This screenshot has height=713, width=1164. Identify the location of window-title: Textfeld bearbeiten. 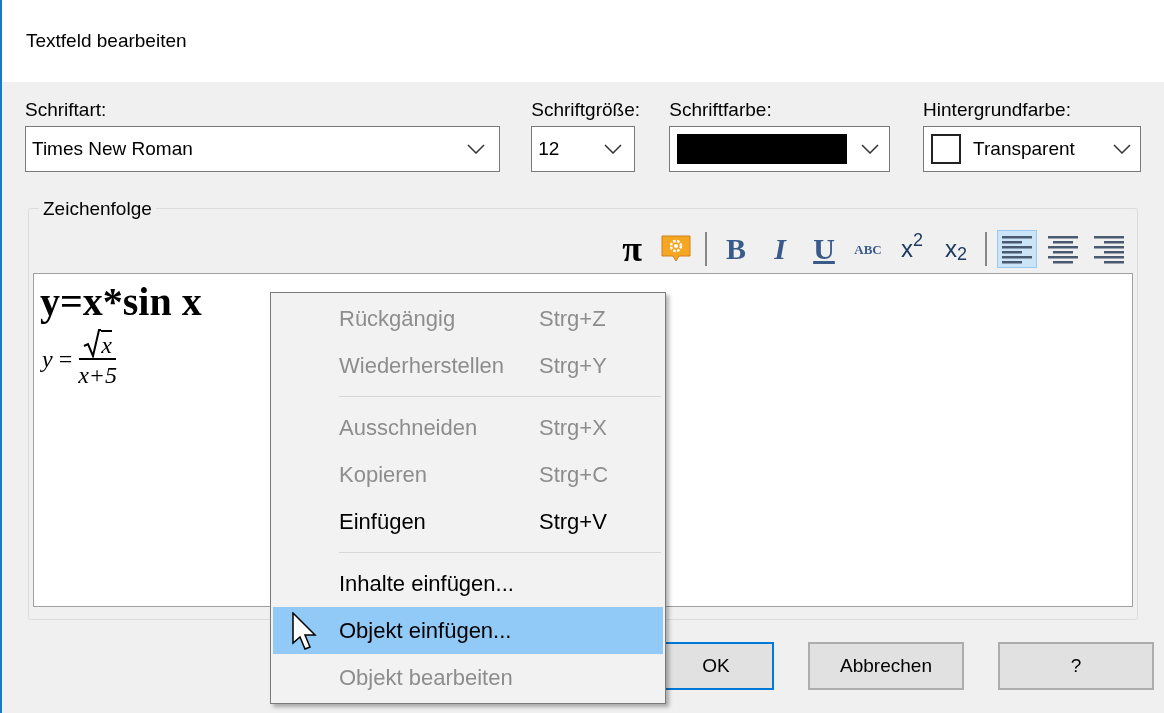
(106, 40).